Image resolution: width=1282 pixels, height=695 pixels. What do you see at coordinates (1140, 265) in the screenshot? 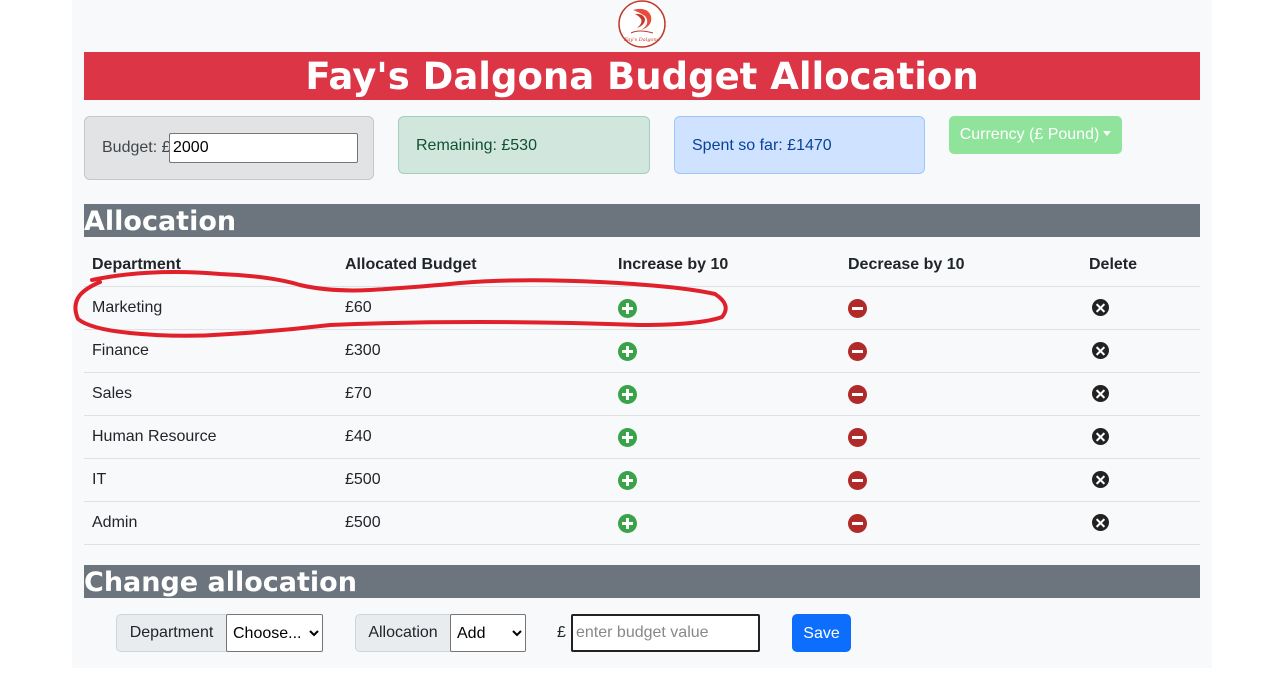
I see `column-header-delete: Delete` at bounding box center [1140, 265].